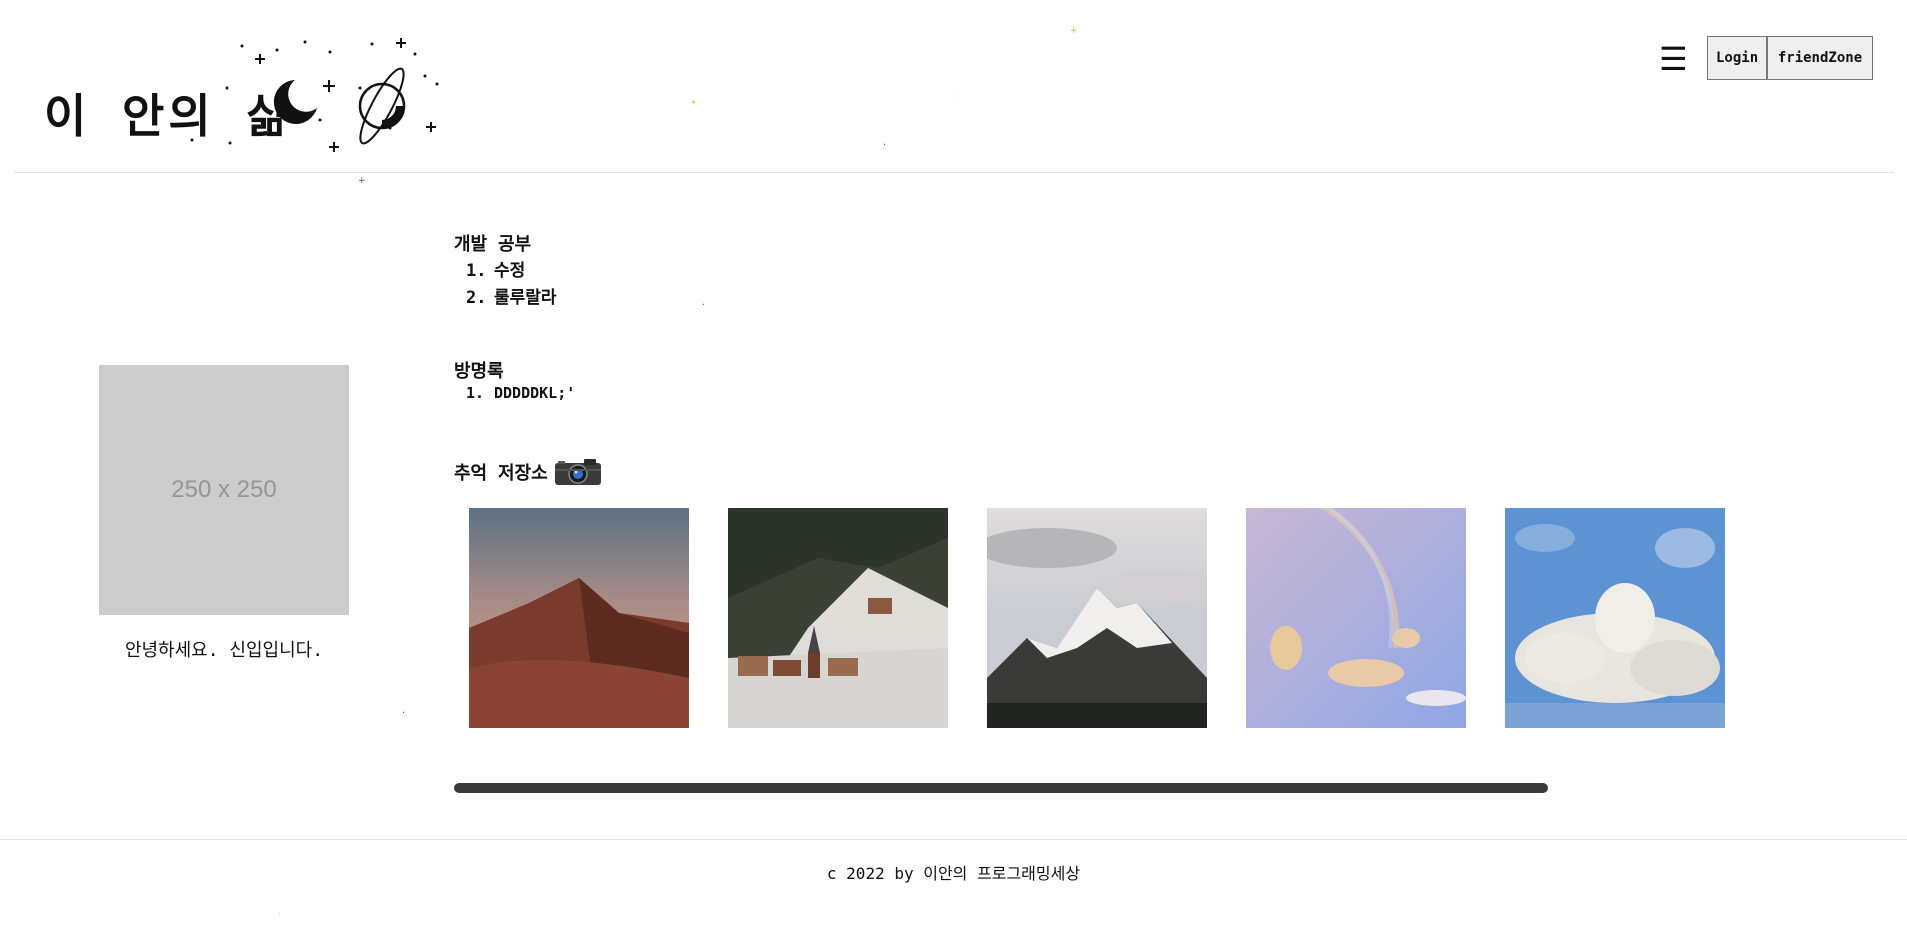 Image resolution: width=1907 pixels, height=926 pixels. I want to click on placeholder-label: 250 x 250, so click(224, 489).